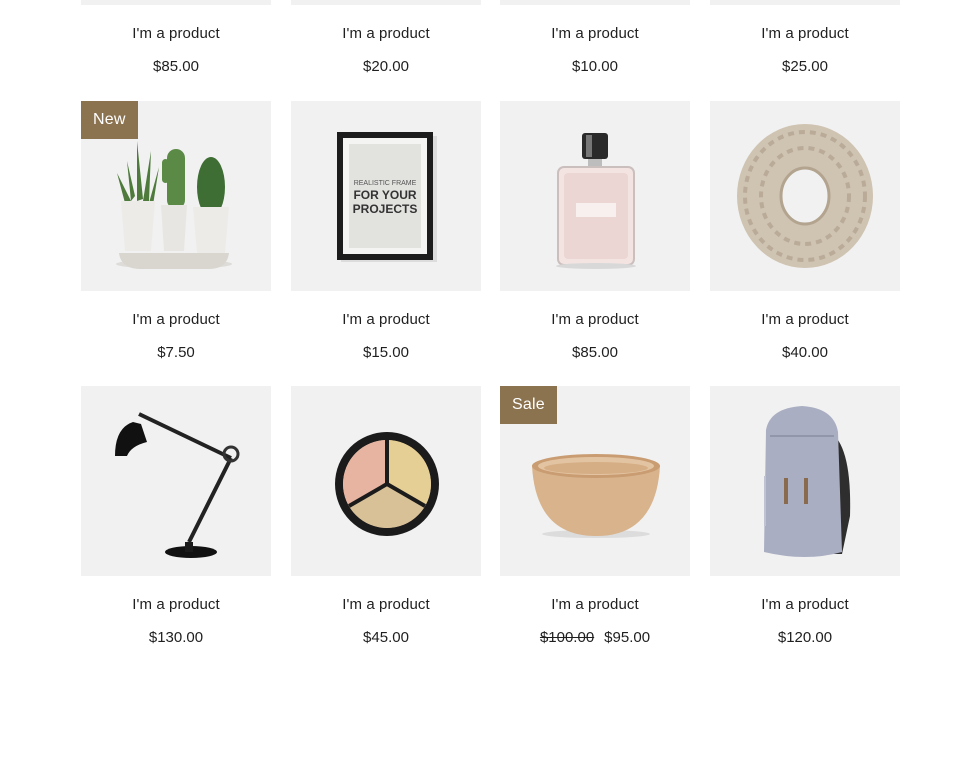  I want to click on makeup-palette-icon, so click(387, 484).